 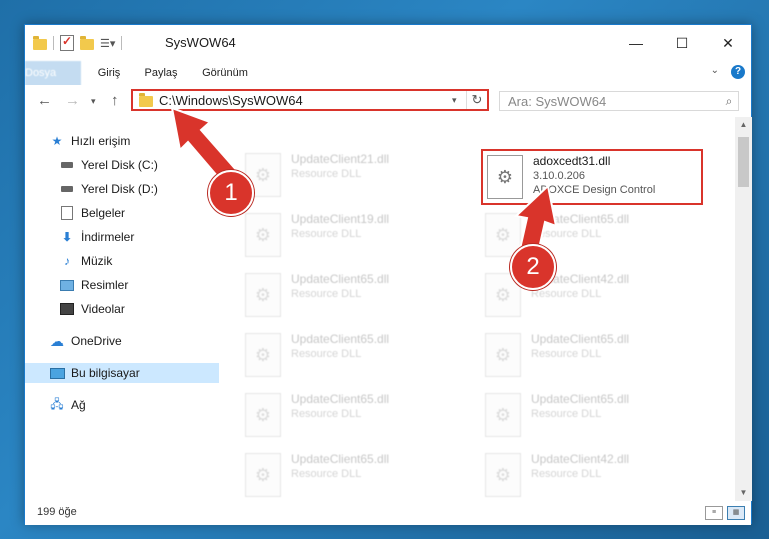 I want to click on step-badge-2: 2, so click(x=533, y=267).